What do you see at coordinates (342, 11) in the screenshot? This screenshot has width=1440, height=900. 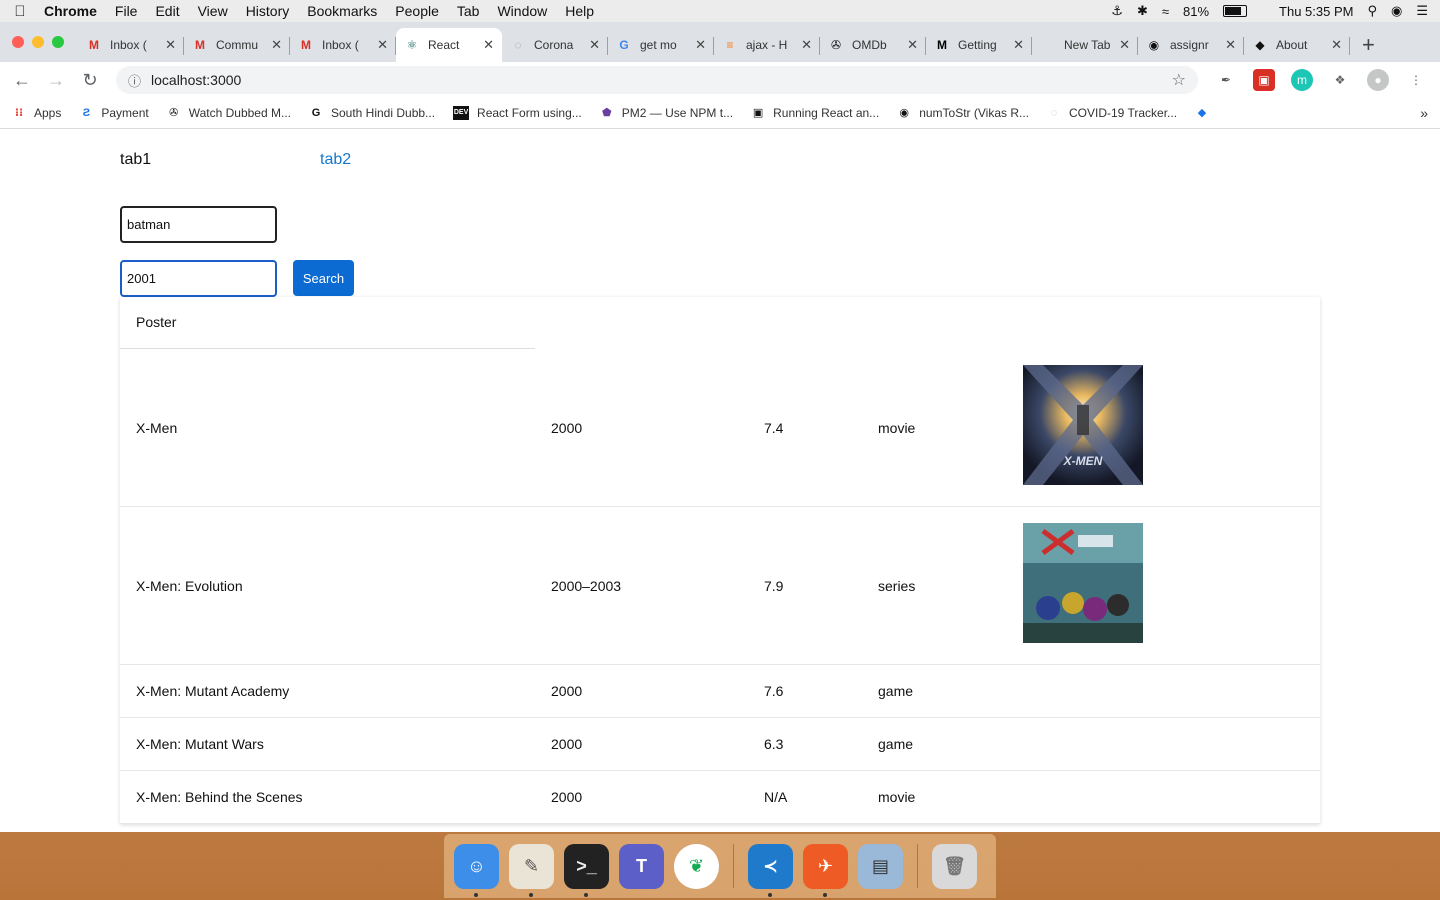 I see `menu-bookmarks: Bookmarks` at bounding box center [342, 11].